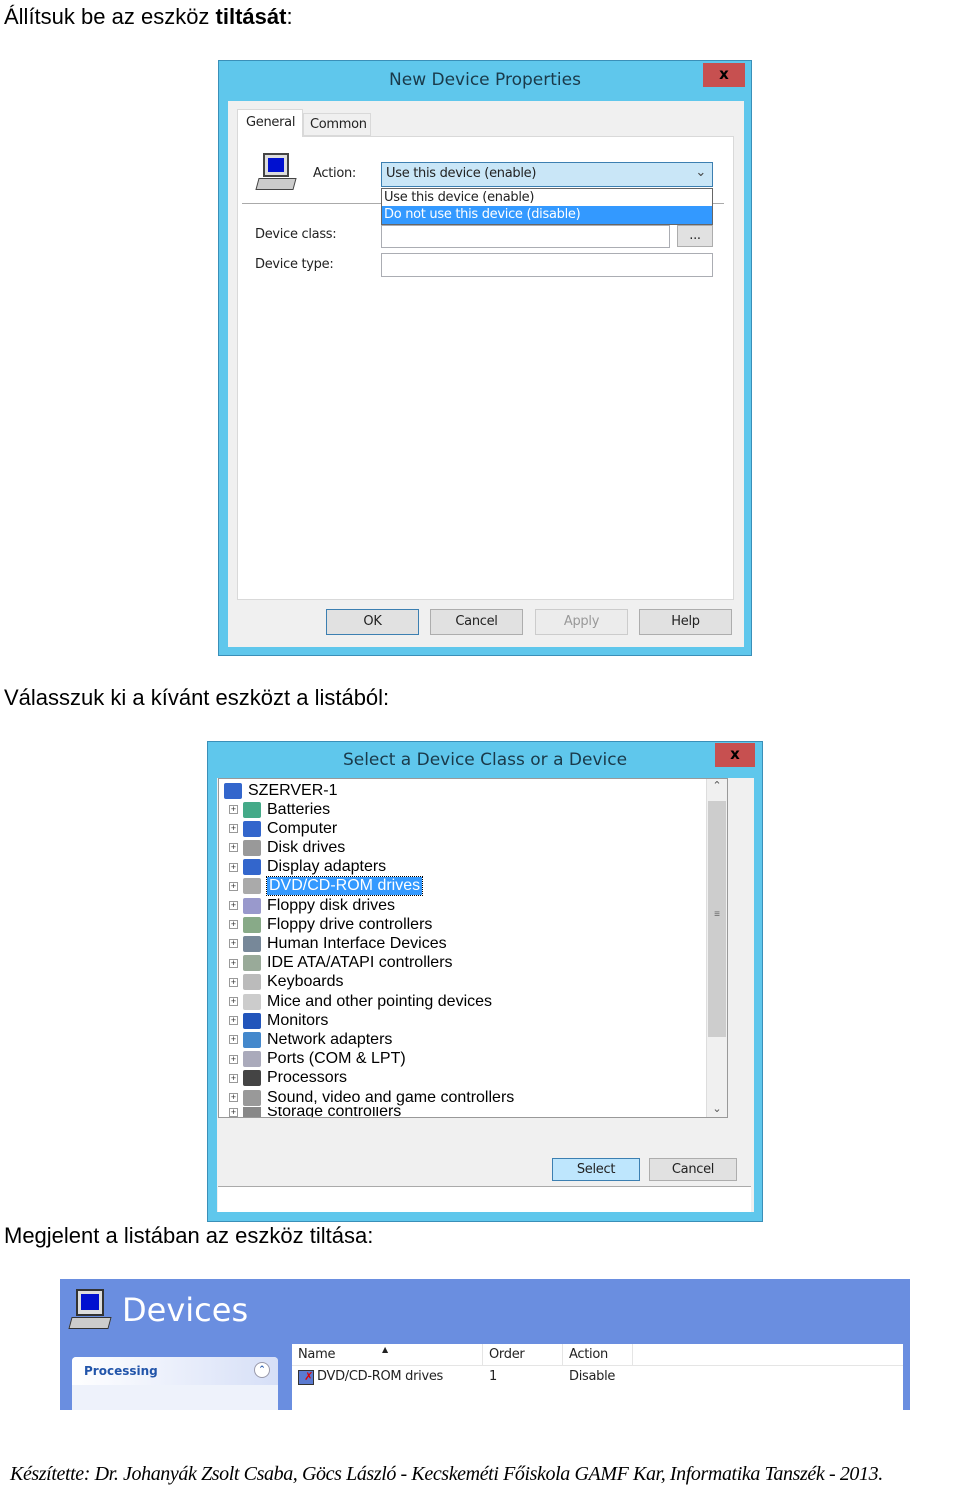  Describe the element at coordinates (326, 886) in the screenshot. I see `tree-item: + DVD/CD-ROM drives` at that location.